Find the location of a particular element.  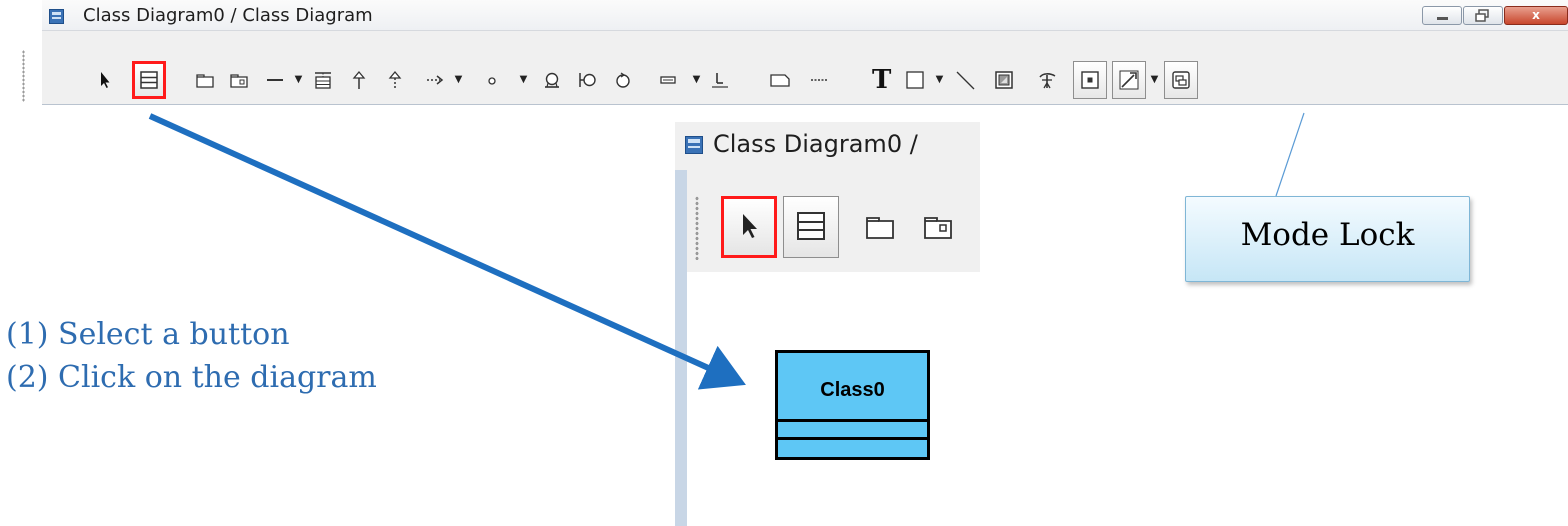

title-bar: Class Diagram0 / Class Diagram x is located at coordinates (805, 15).